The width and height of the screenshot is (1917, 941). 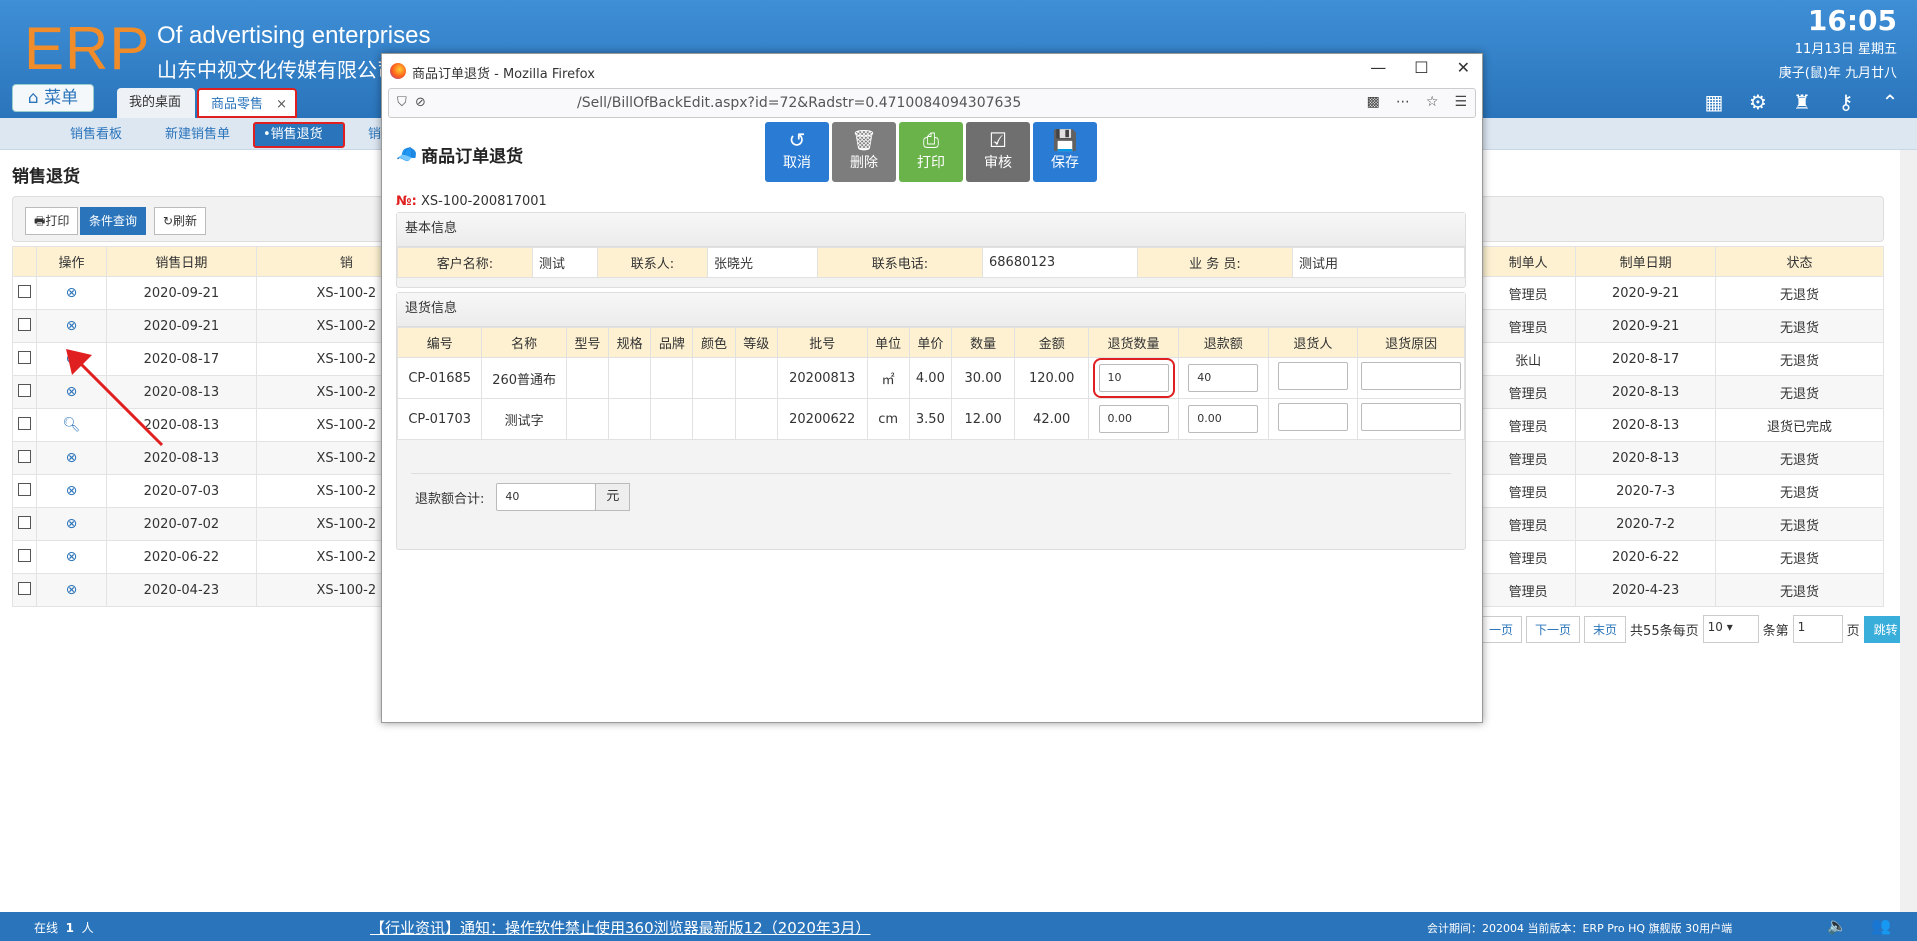 What do you see at coordinates (1528, 359) in the screenshot?
I see `maker: 张山` at bounding box center [1528, 359].